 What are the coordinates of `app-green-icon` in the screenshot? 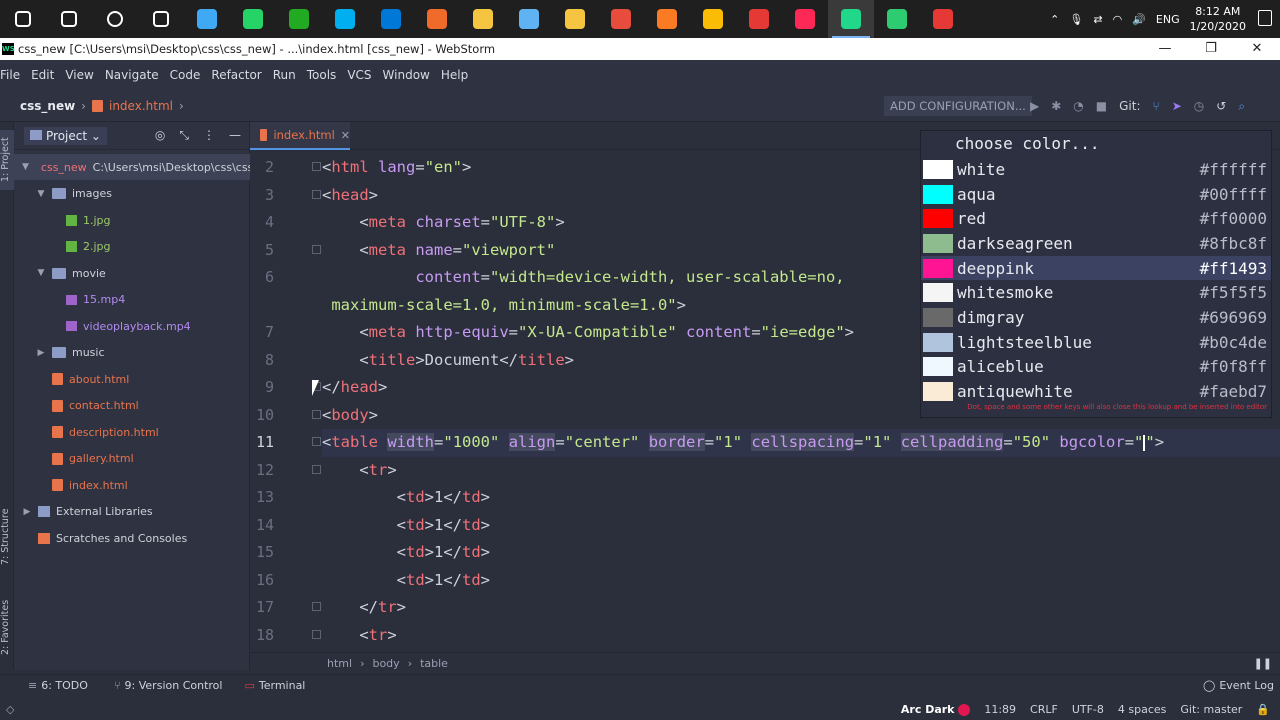 It's located at (299, 19).